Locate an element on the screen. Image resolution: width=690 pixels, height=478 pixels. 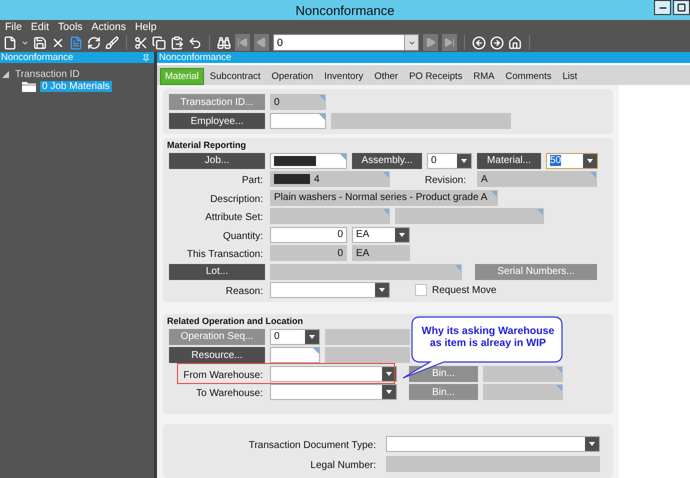
folder-icon is located at coordinates (29, 86).